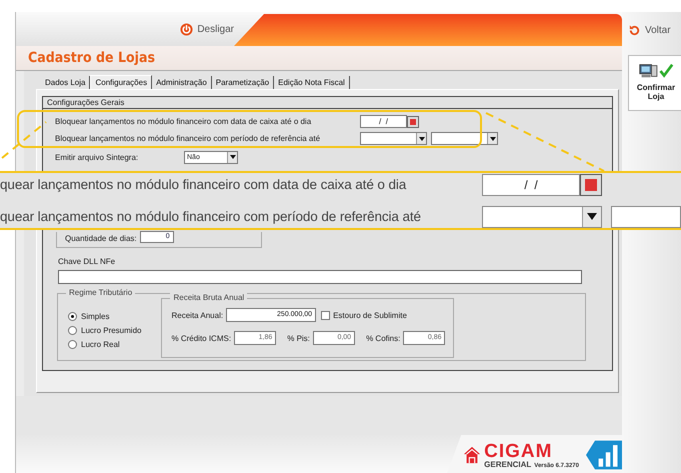  I want to click on undo-arrow-icon, so click(634, 30).